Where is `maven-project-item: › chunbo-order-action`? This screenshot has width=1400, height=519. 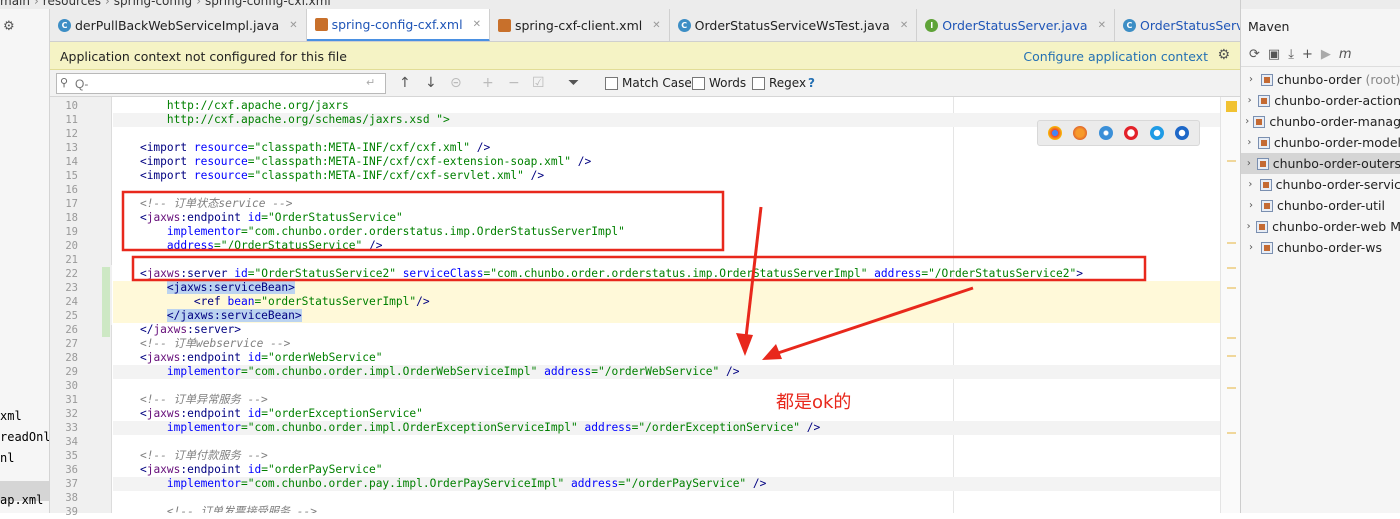
maven-project-item: › chunbo-order-action is located at coordinates (1320, 100).